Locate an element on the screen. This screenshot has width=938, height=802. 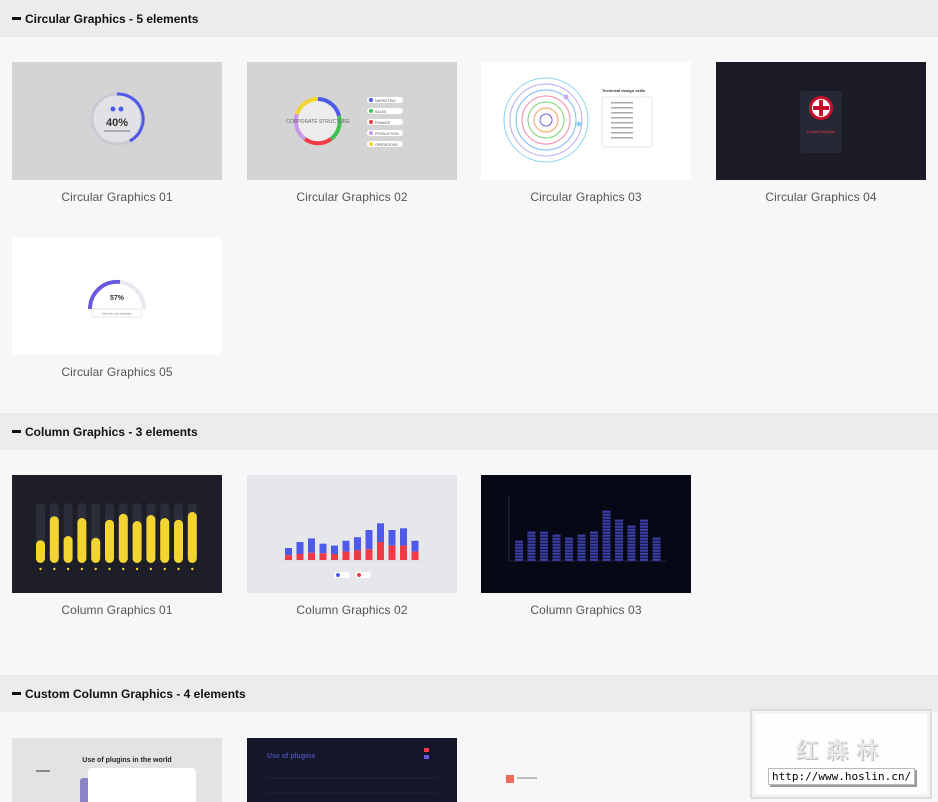
chart-title: Technical design skills is located at coordinates (624, 90).